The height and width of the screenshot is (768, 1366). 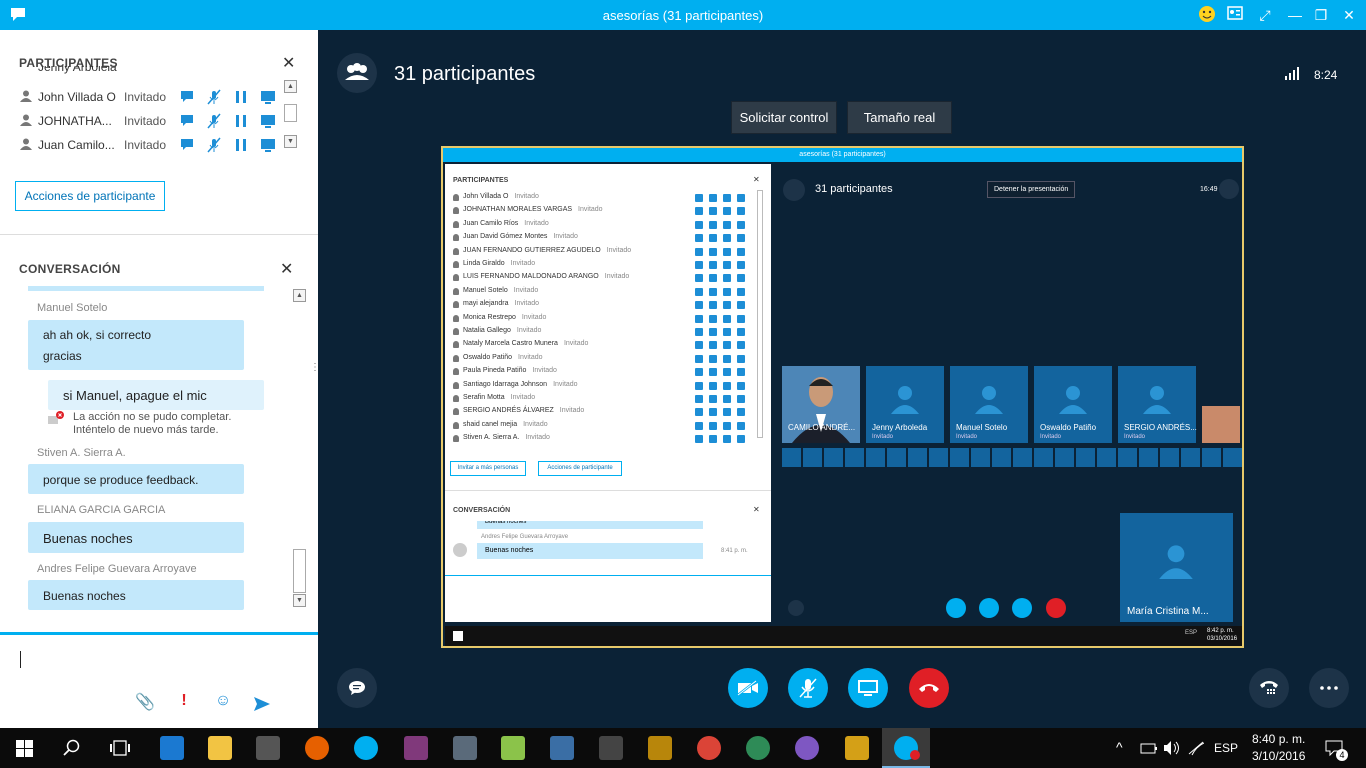 What do you see at coordinates (1149, 748) in the screenshot?
I see `battery-icon` at bounding box center [1149, 748].